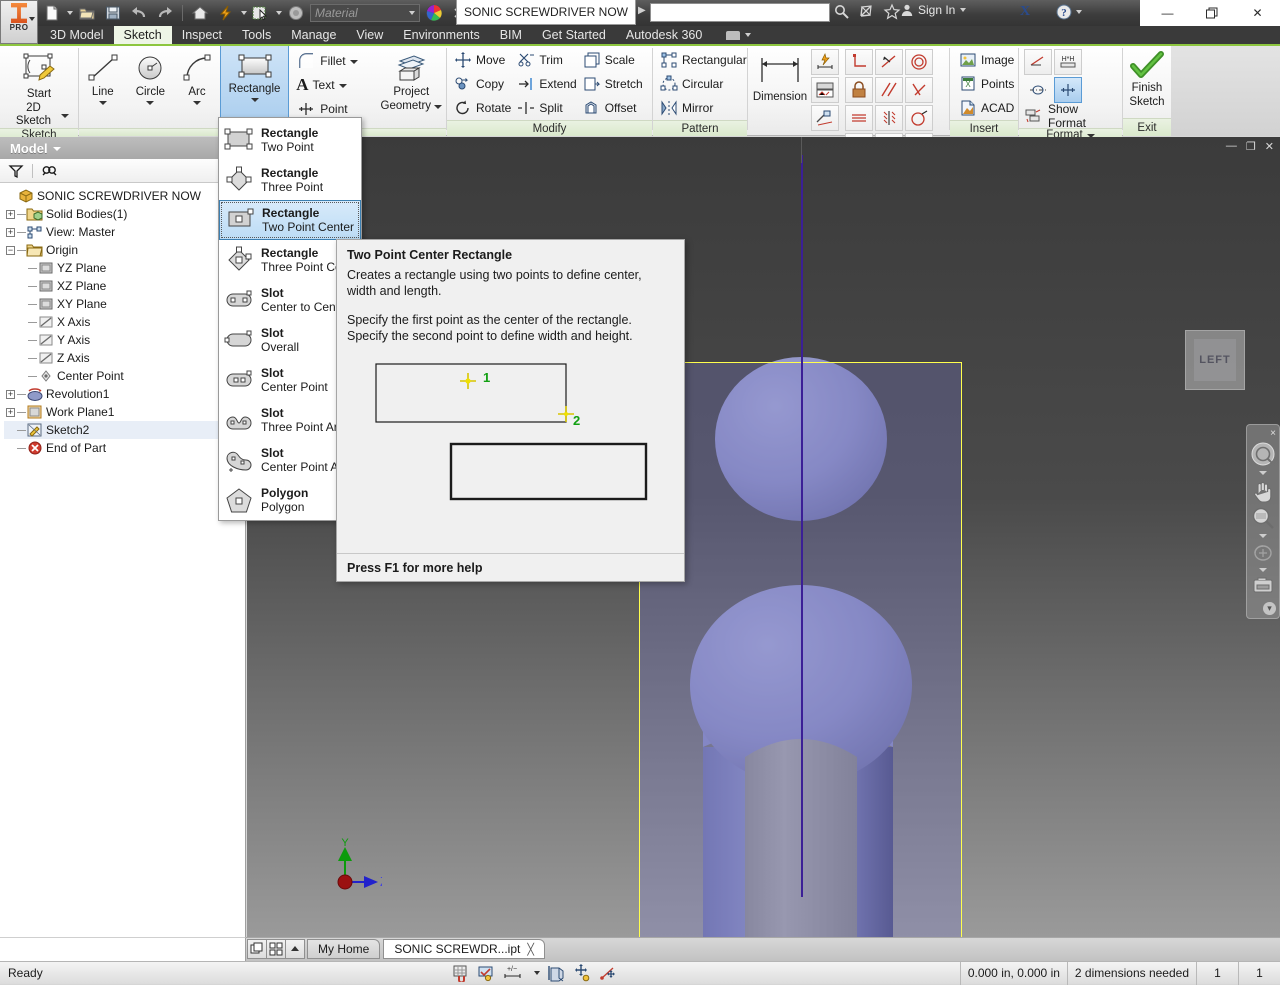 This screenshot has height=985, width=1280. I want to click on show-constraints-icon, so click(825, 118).